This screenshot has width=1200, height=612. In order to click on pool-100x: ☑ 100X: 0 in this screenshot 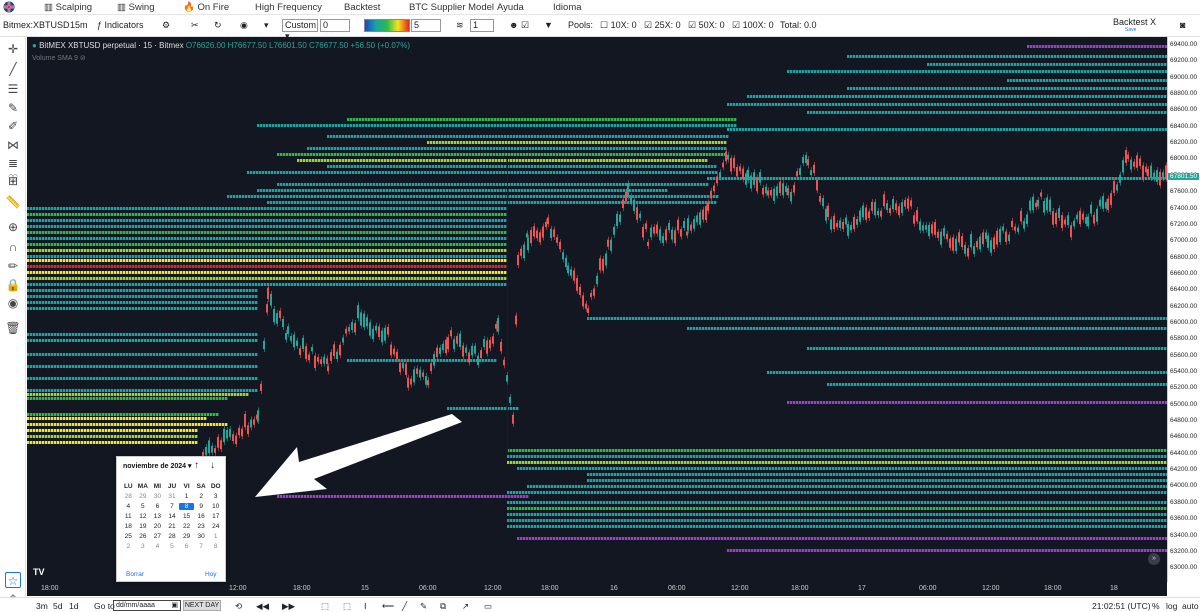, I will do `click(753, 25)`.